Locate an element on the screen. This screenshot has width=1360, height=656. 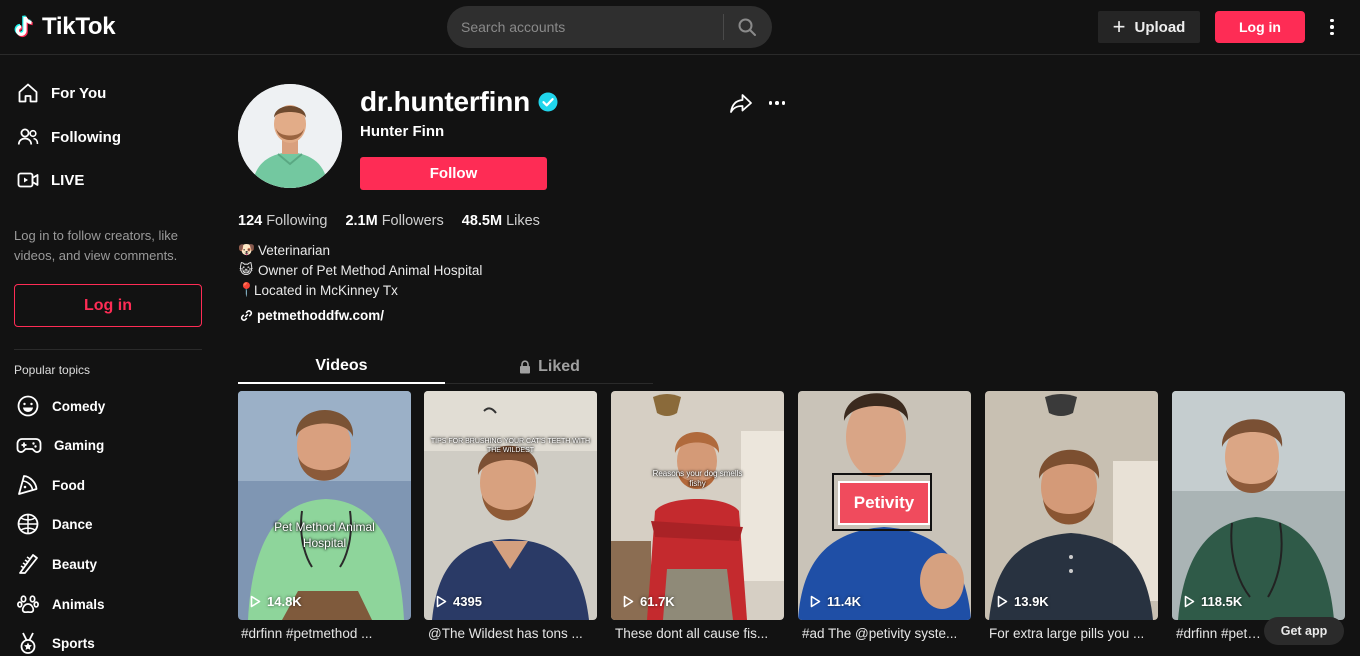
topic-sports: Sports is located at coordinates (55, 643).